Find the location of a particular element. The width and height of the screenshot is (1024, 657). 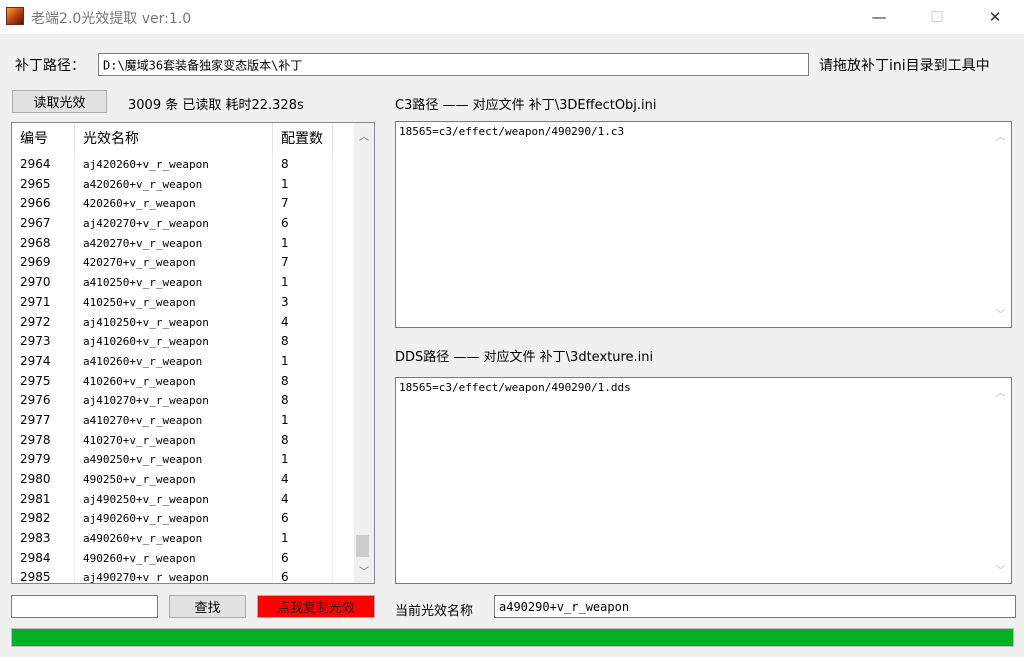

close-button: ✕ is located at coordinates (995, 17).